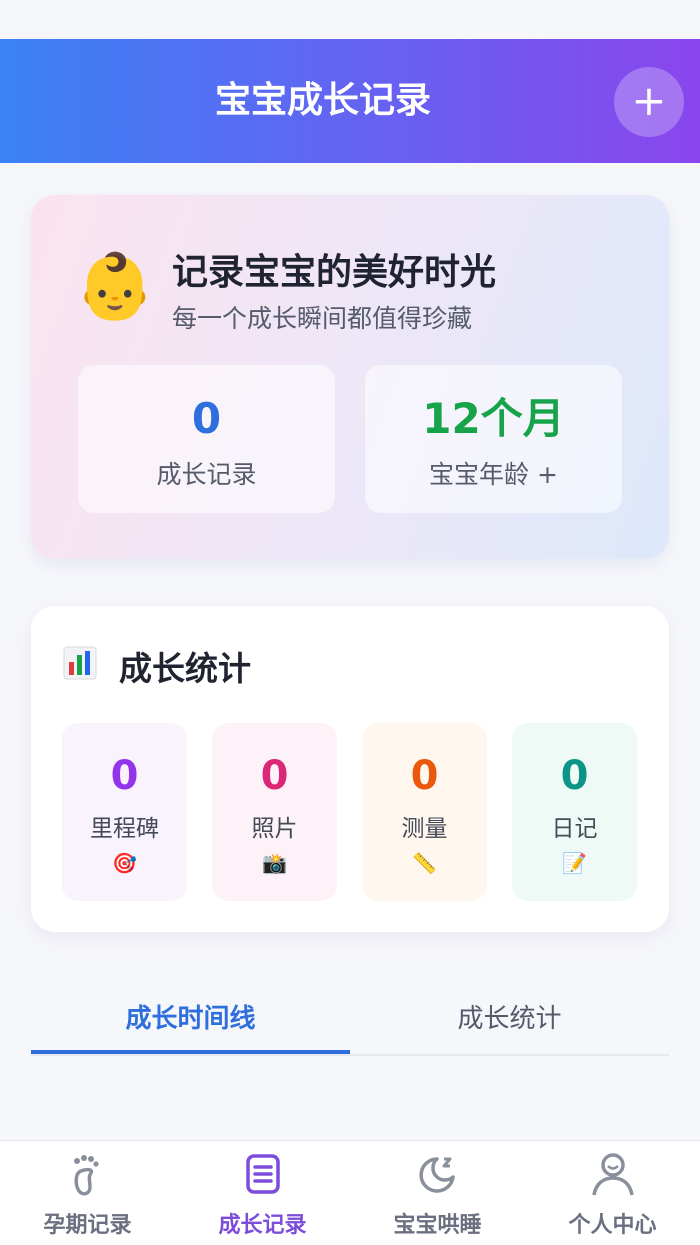 The image size is (700, 1245). I want to click on footprint-icon, so click(86, 1175).